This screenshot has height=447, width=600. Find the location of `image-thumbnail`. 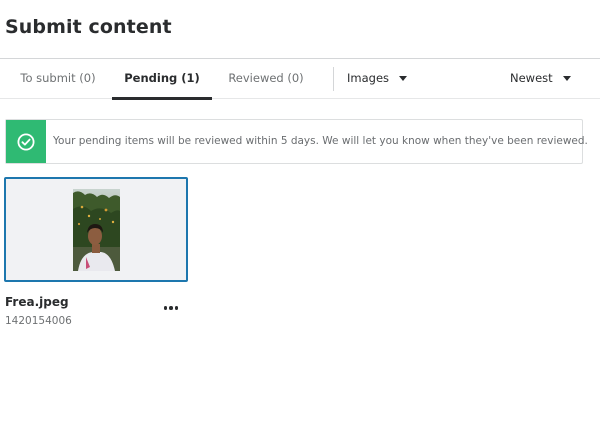

image-thumbnail is located at coordinates (96, 230).